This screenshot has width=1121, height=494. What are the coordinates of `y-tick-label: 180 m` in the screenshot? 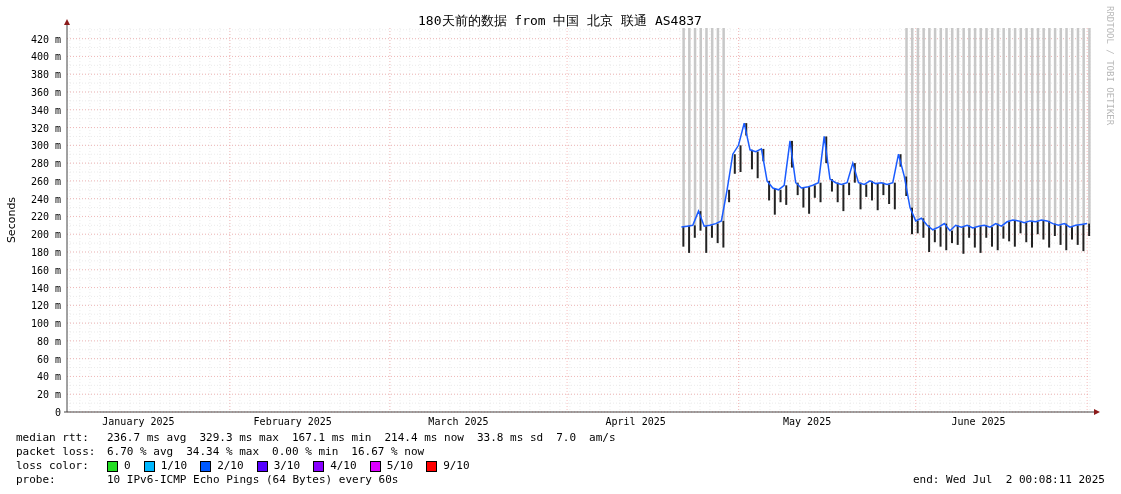 It's located at (45, 252).